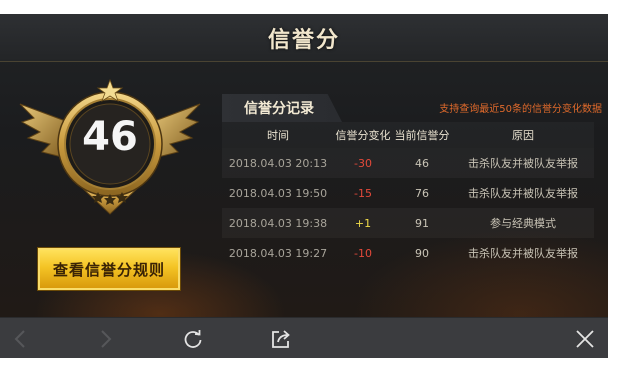  Describe the element at coordinates (304, 337) in the screenshot. I see `browser-toolbar` at that location.